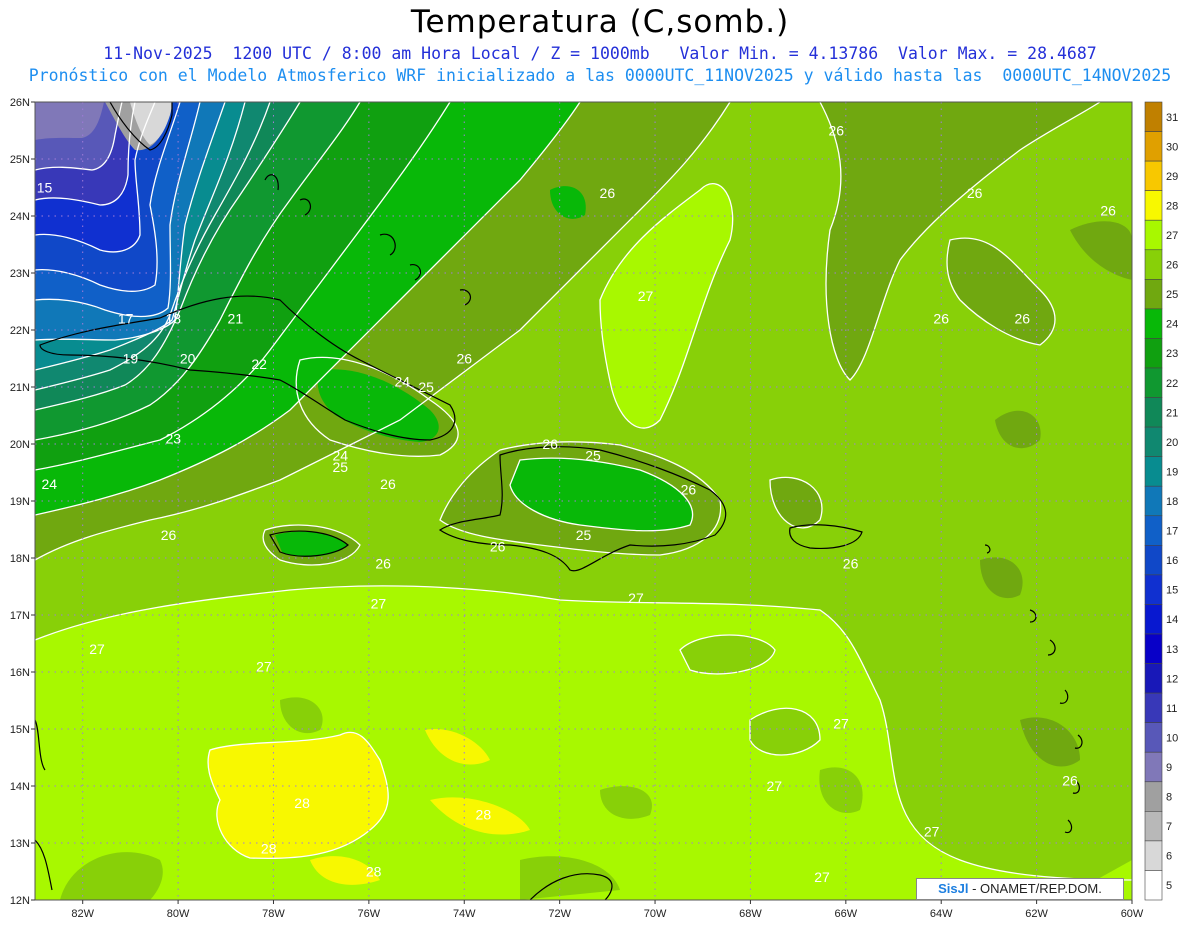 The width and height of the screenshot is (1200, 927). I want to click on color-bar-label: 11, so click(1171, 709).